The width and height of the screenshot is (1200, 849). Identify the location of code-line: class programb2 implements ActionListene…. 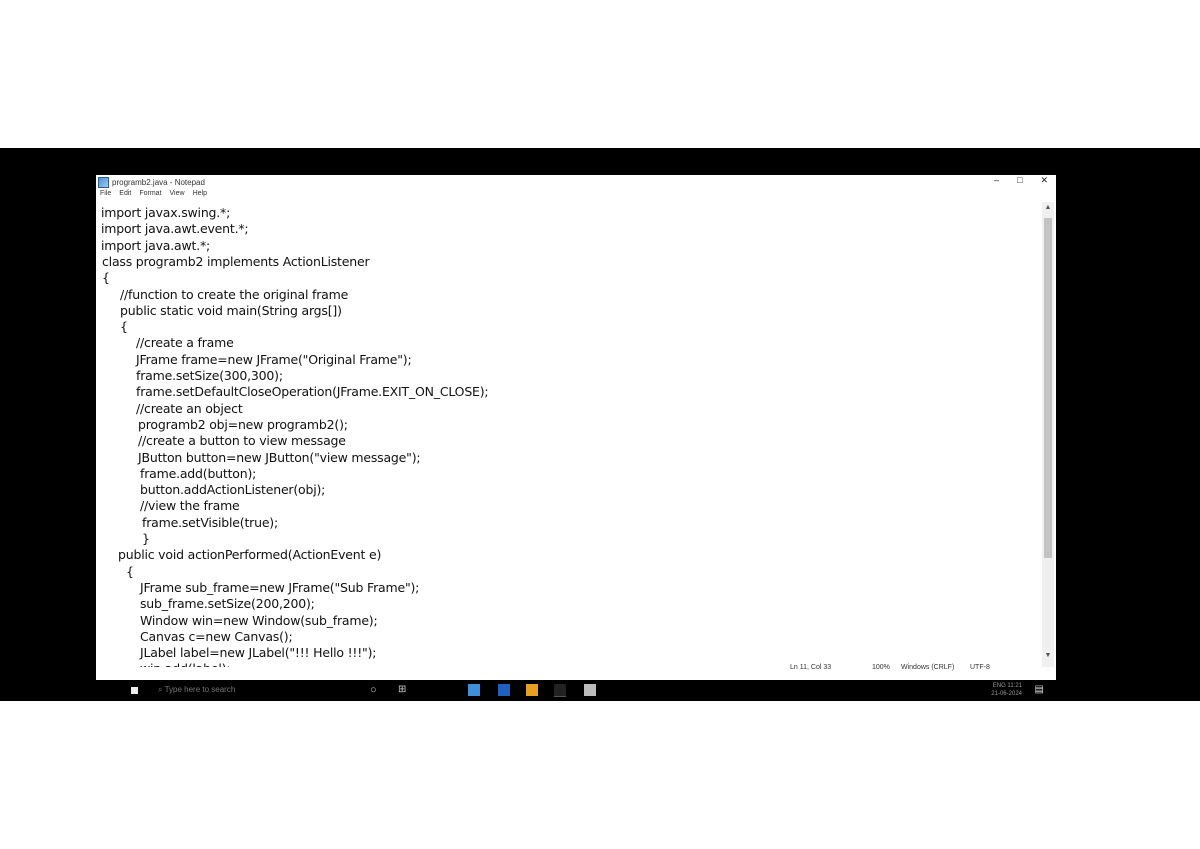
(236, 261).